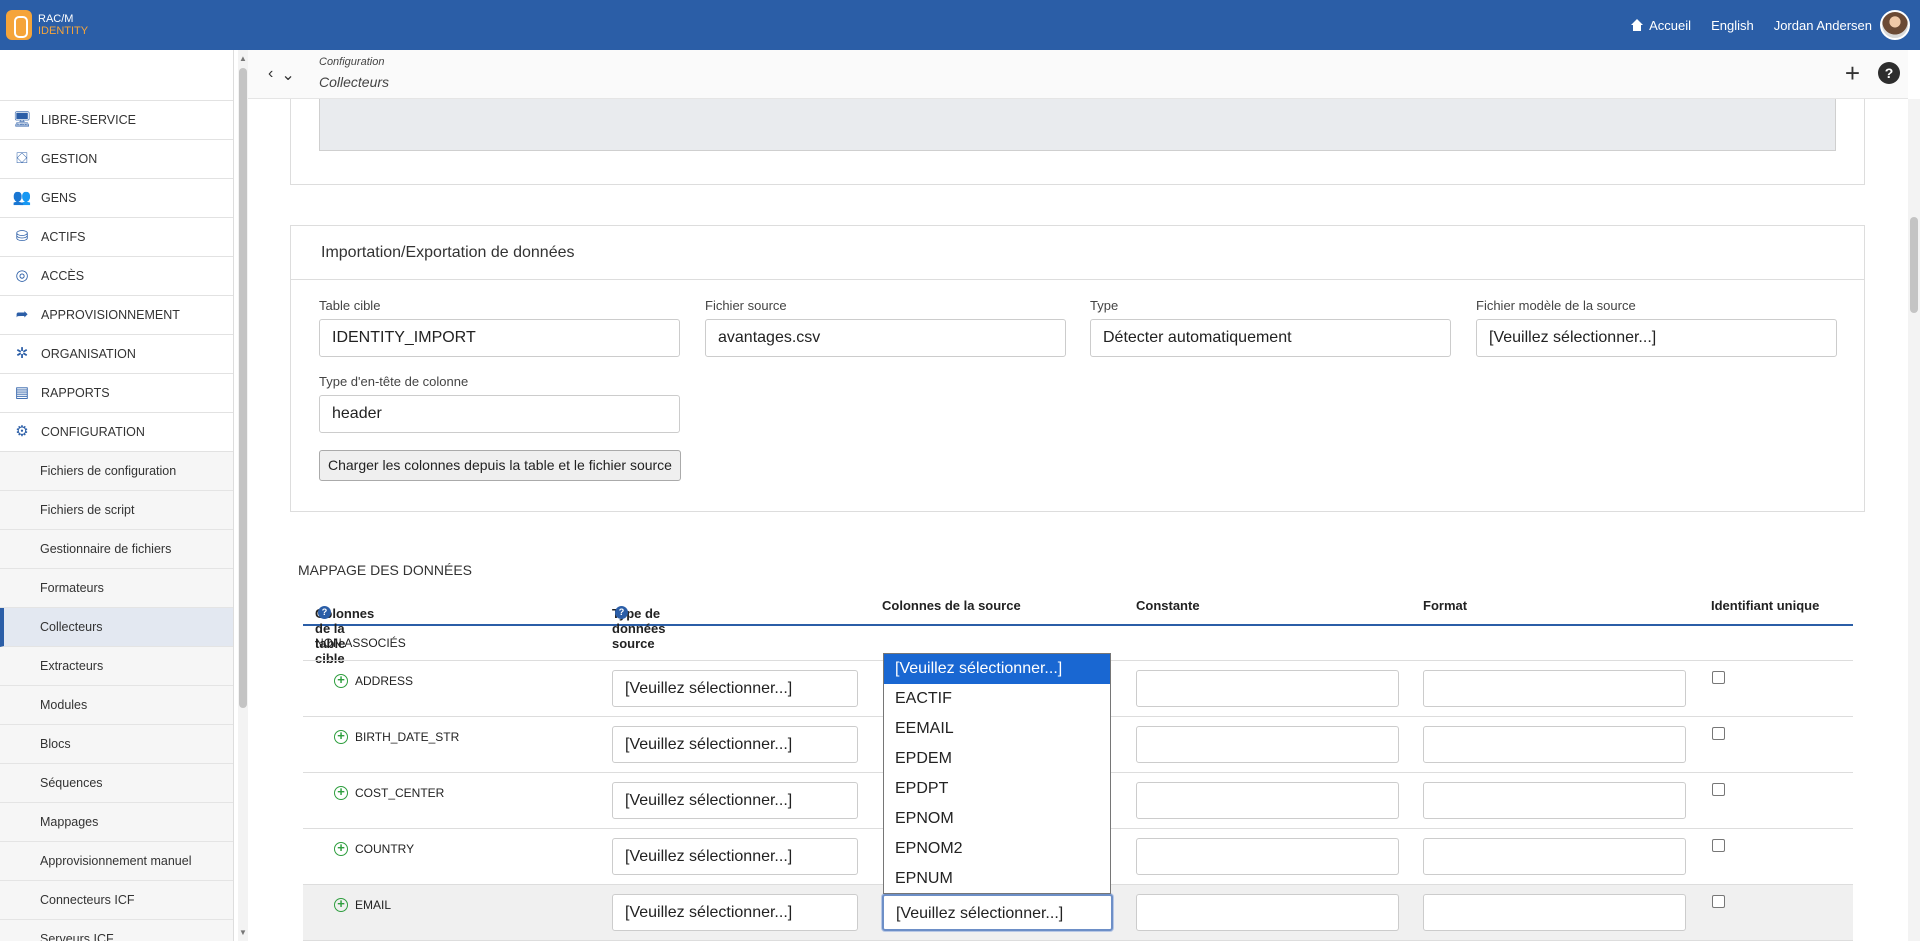  What do you see at coordinates (116, 822) in the screenshot?
I see `sidebar-subitem-mappages: Mappages` at bounding box center [116, 822].